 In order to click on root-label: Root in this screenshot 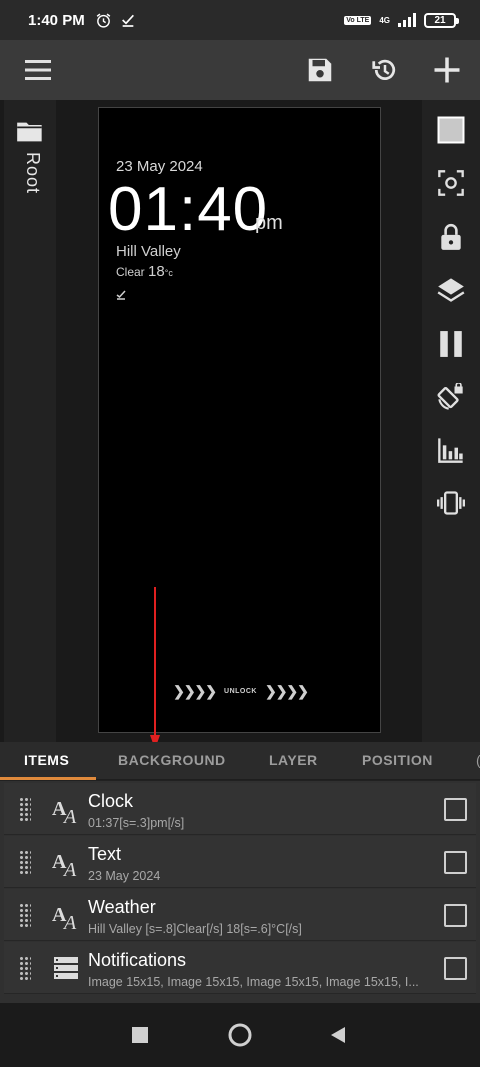, I will do `click(32, 173)`.